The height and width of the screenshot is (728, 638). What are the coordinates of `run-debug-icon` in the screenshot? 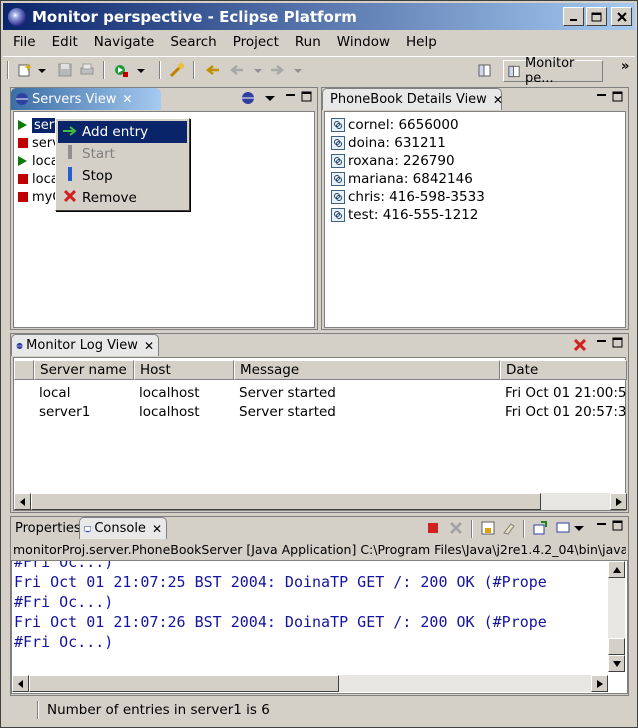 It's located at (121, 70).